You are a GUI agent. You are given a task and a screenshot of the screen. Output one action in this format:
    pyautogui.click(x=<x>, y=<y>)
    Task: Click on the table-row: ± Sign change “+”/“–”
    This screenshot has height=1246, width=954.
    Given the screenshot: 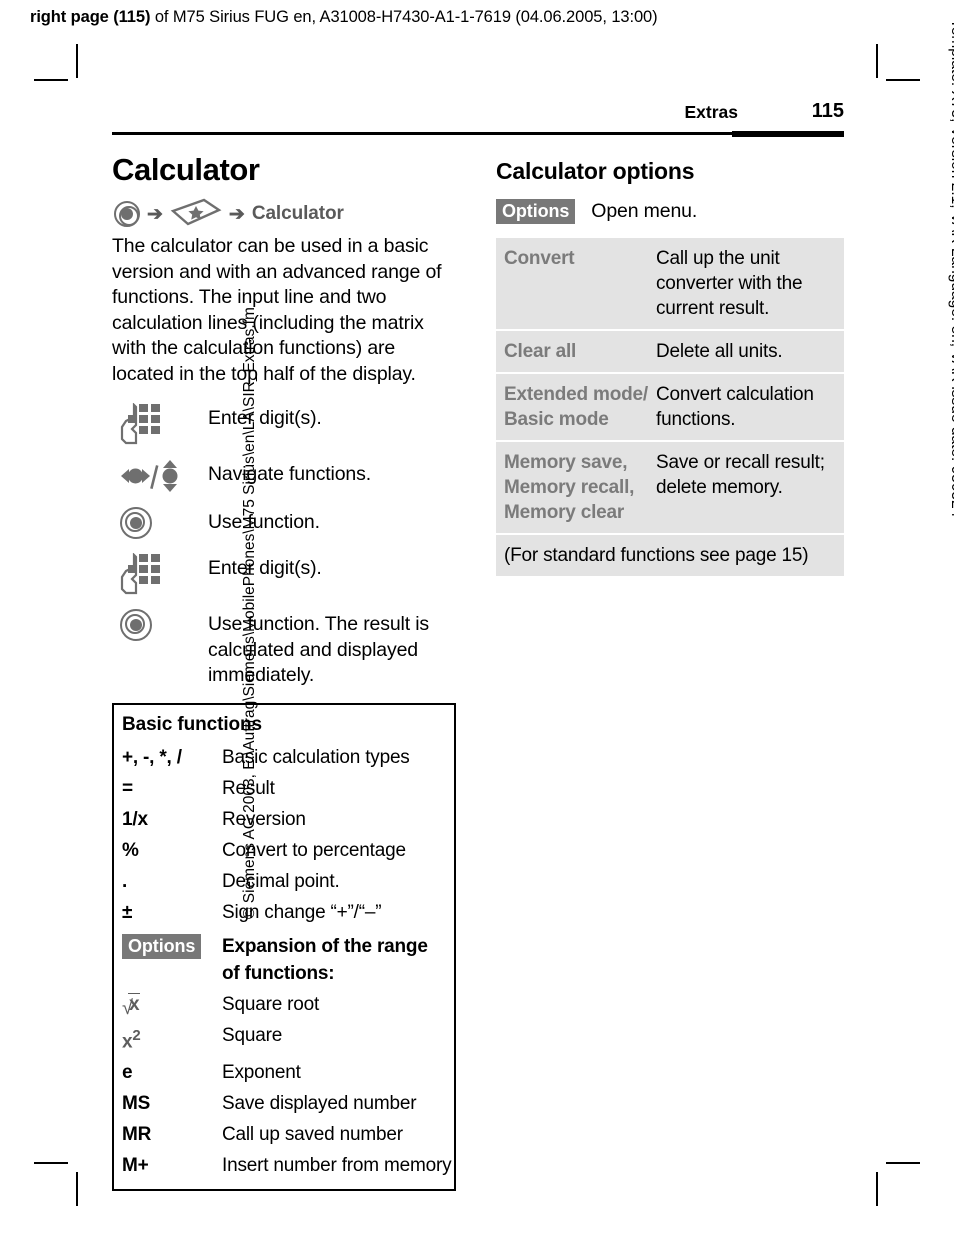 What is the action you would take?
    pyautogui.click(x=284, y=912)
    